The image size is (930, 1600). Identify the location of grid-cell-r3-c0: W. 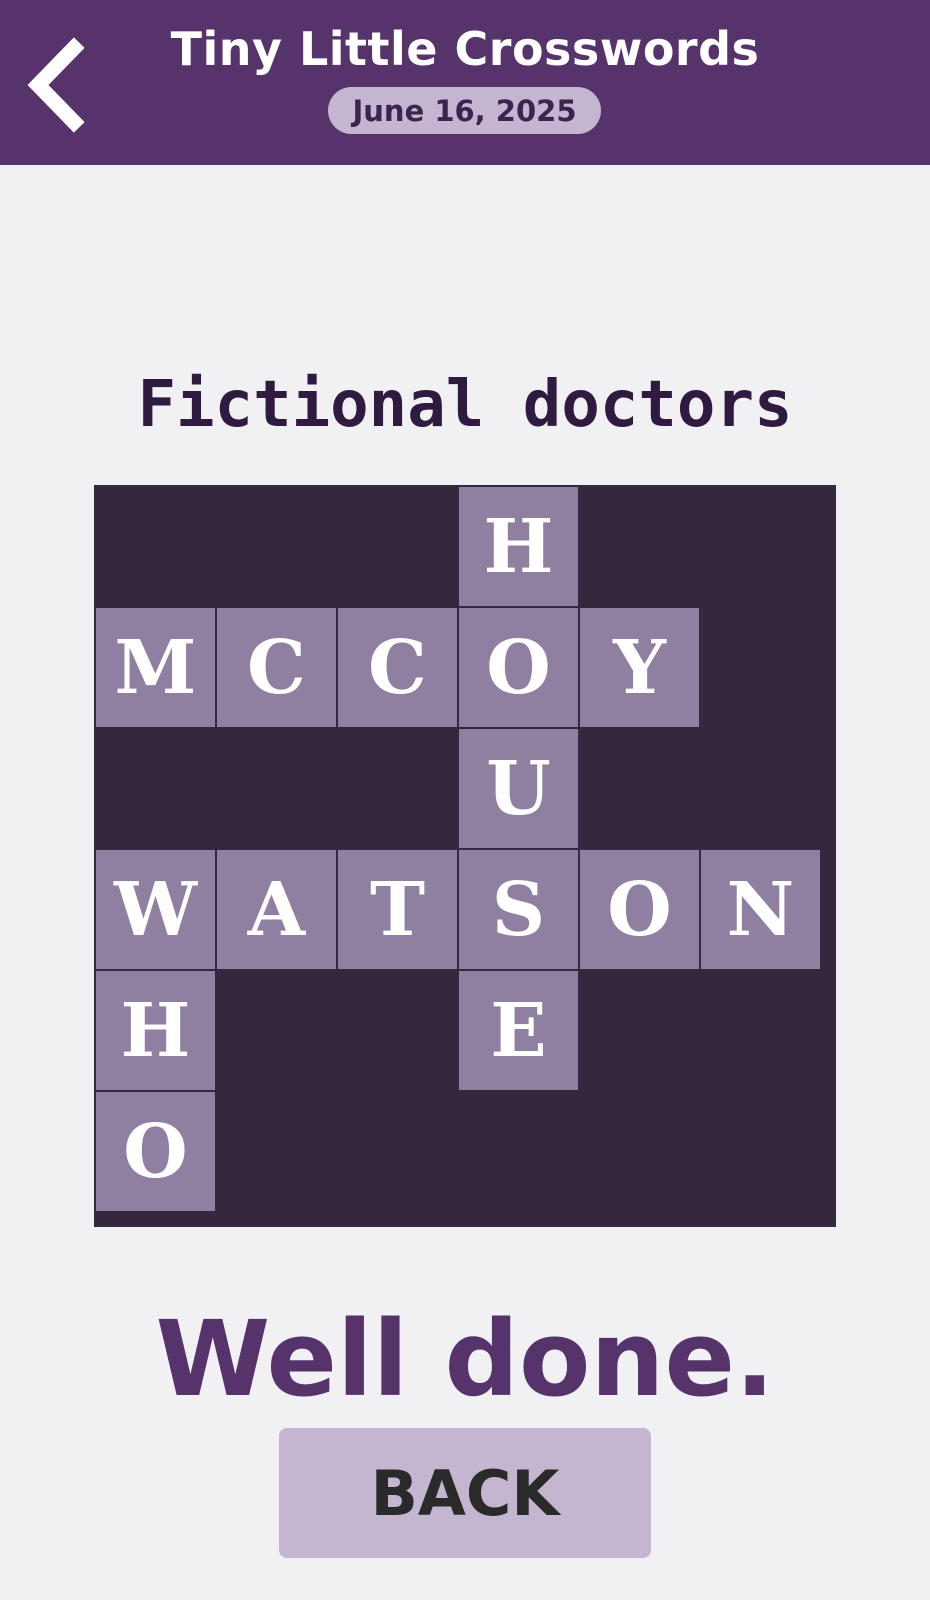
(155, 909).